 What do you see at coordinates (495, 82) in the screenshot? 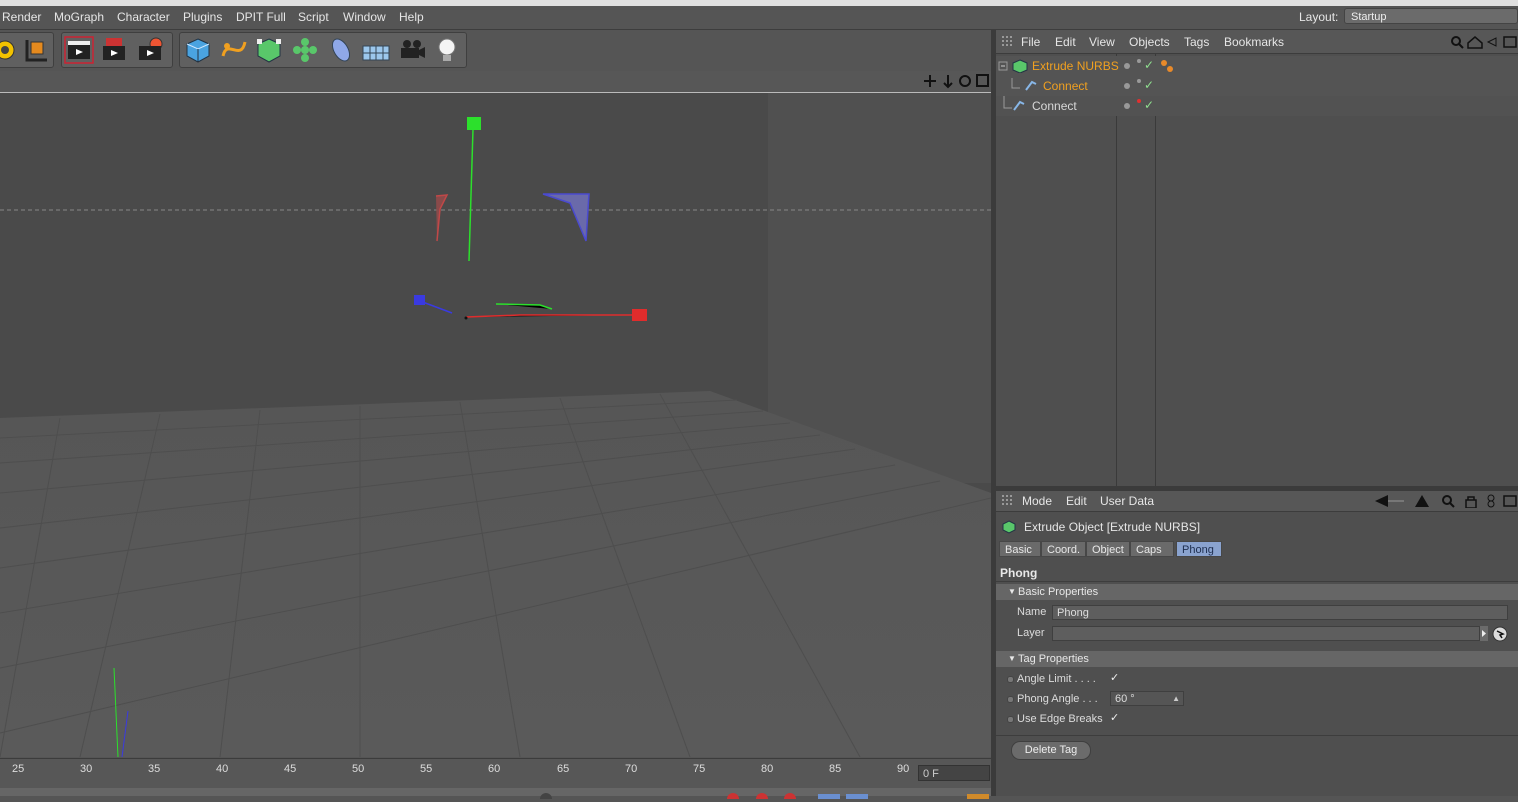
I see `viewport-header` at bounding box center [495, 82].